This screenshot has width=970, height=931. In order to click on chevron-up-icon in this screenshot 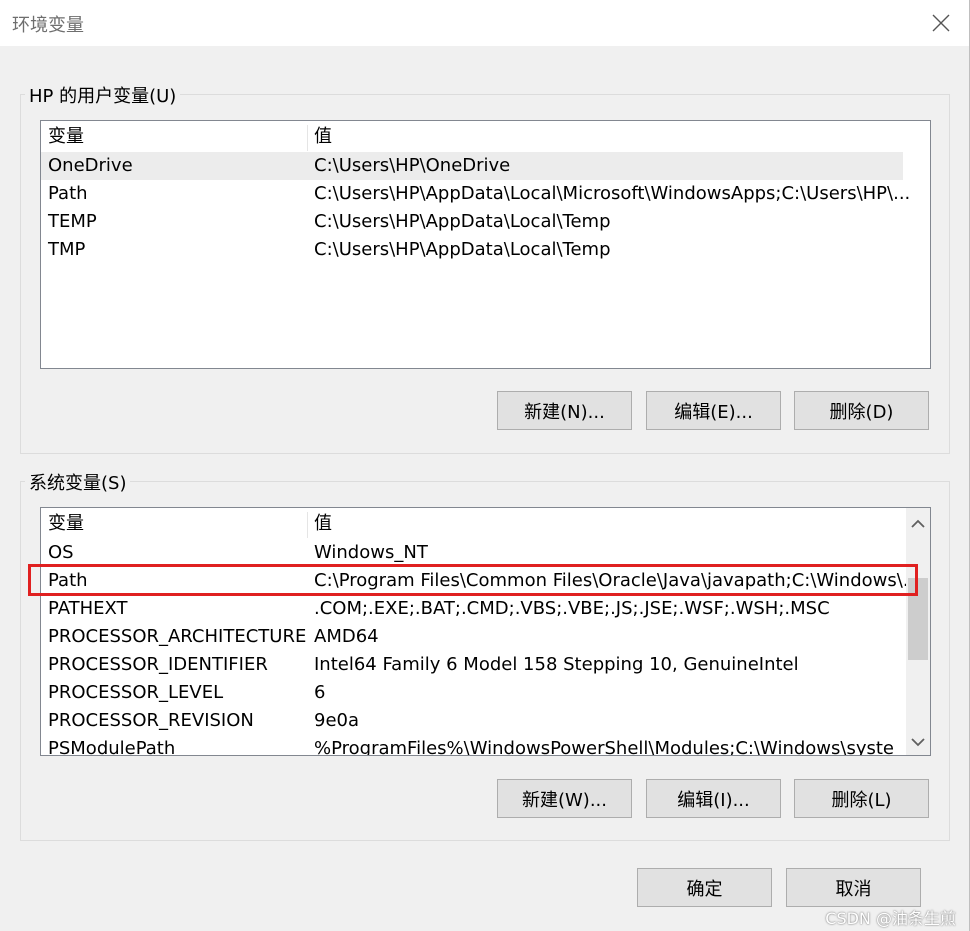, I will do `click(918, 523)`.